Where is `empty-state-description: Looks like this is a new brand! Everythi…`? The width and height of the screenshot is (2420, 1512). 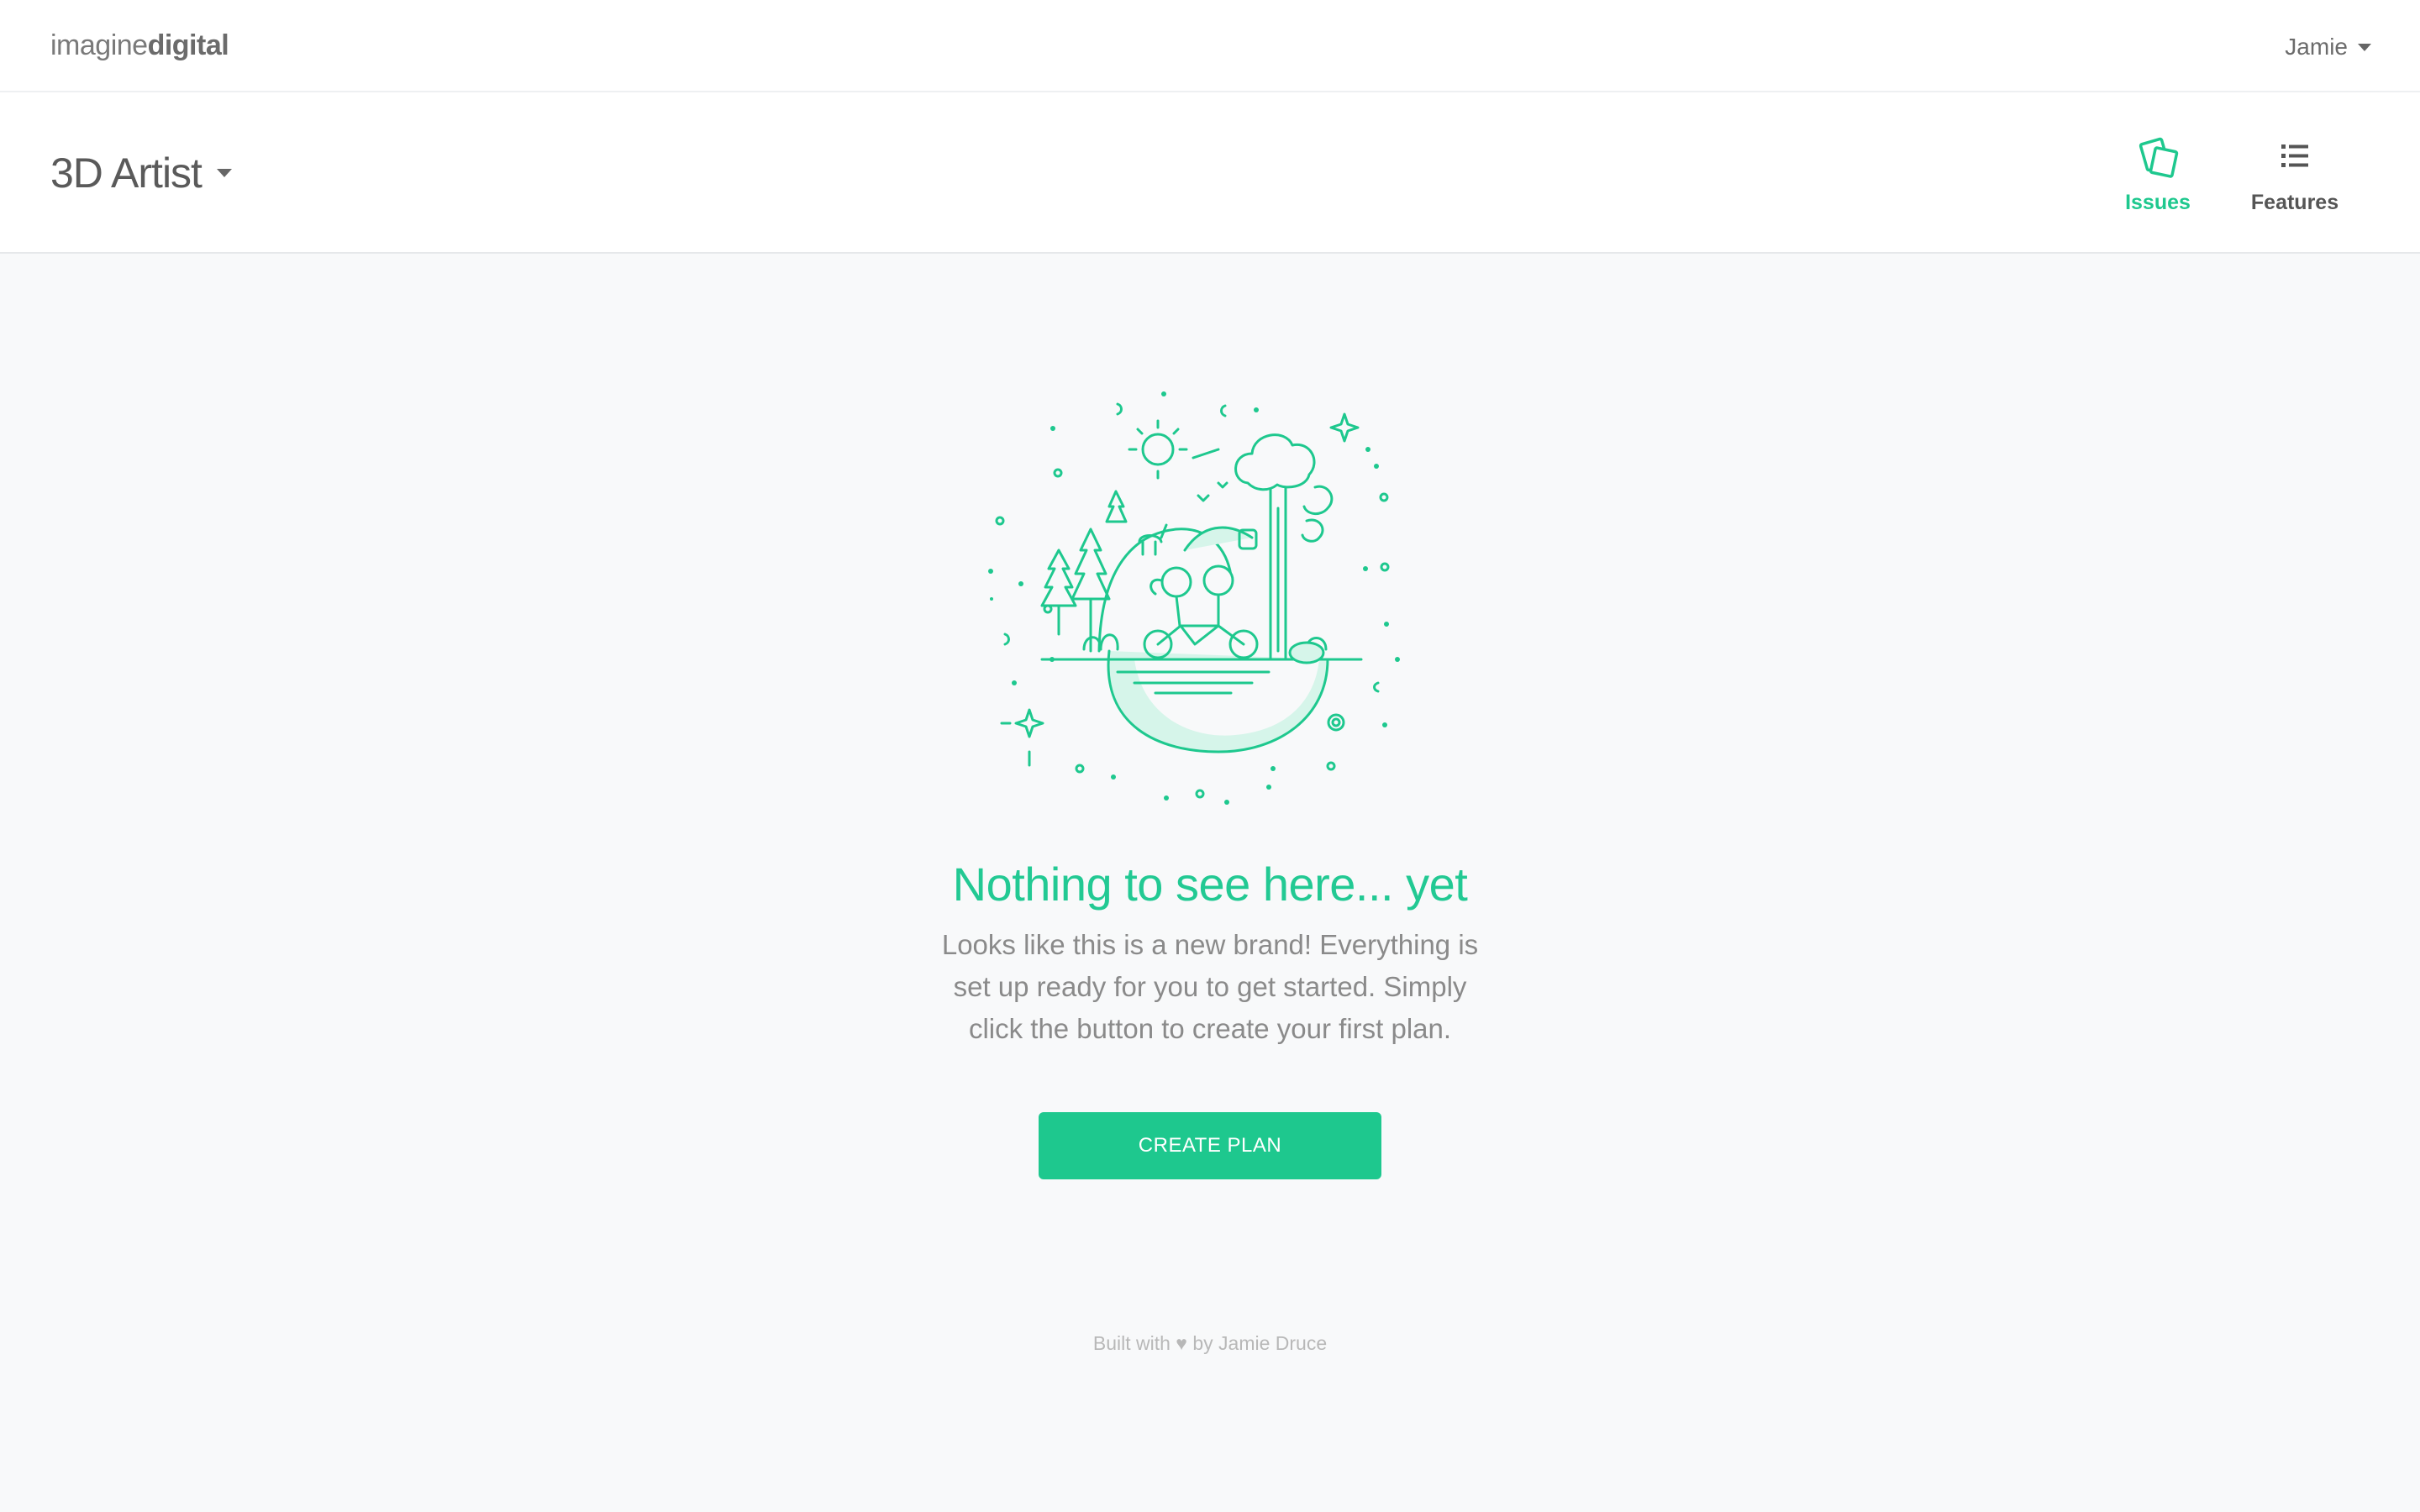 empty-state-description: Looks like this is a new brand! Everythi… is located at coordinates (1210, 986).